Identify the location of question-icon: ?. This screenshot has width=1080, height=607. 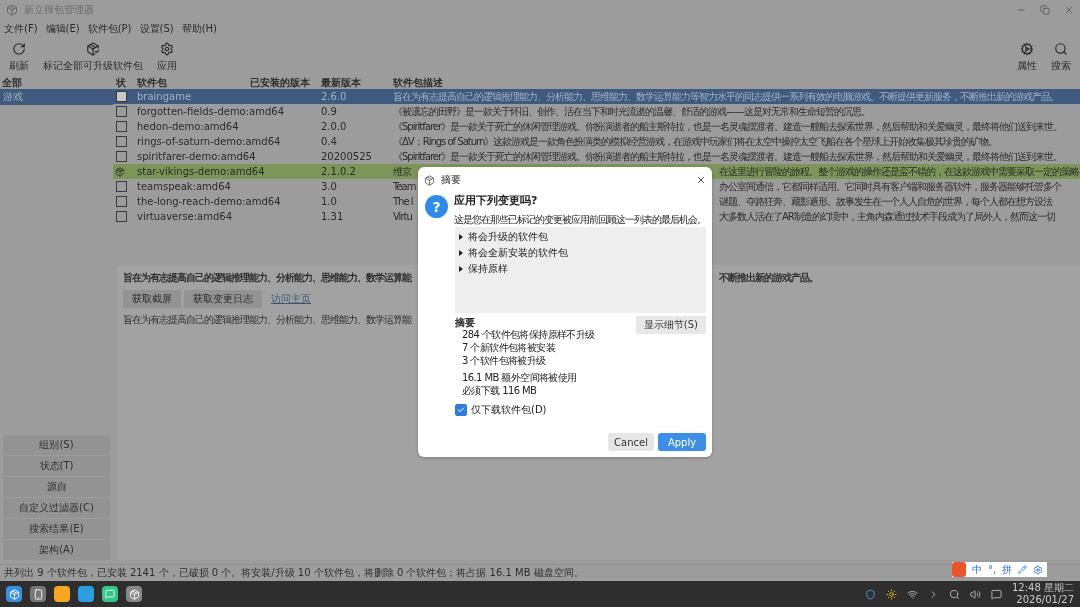
(436, 206).